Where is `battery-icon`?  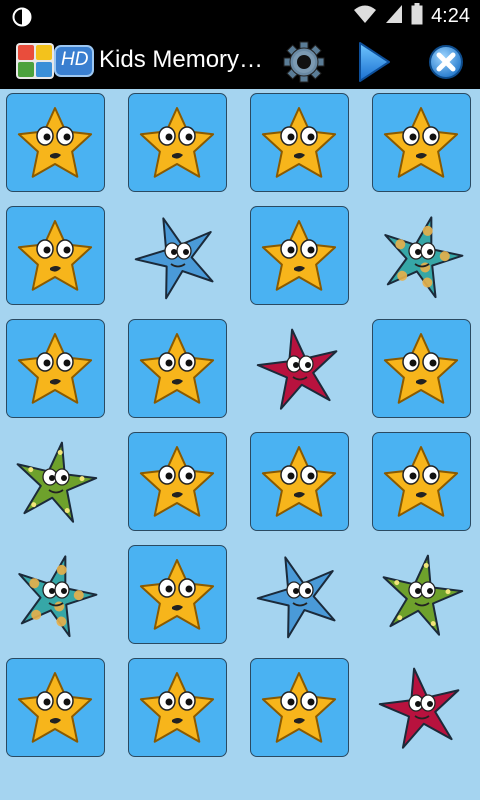 battery-icon is located at coordinates (417, 16).